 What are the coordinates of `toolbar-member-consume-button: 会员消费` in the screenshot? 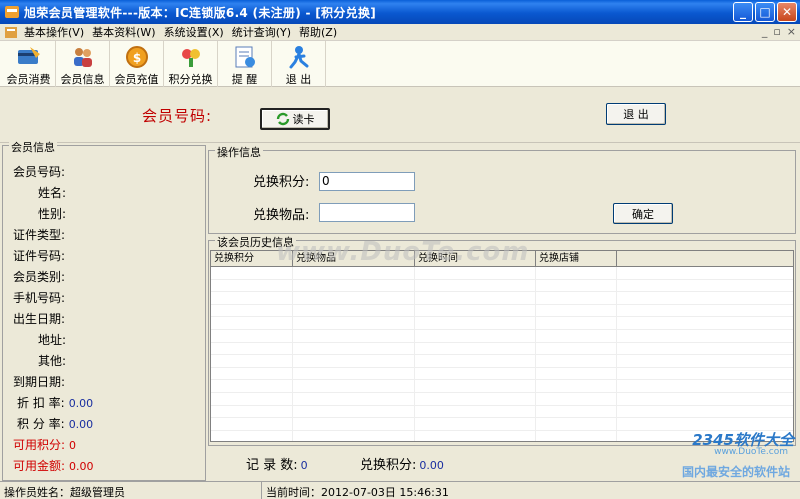 It's located at (29, 64).